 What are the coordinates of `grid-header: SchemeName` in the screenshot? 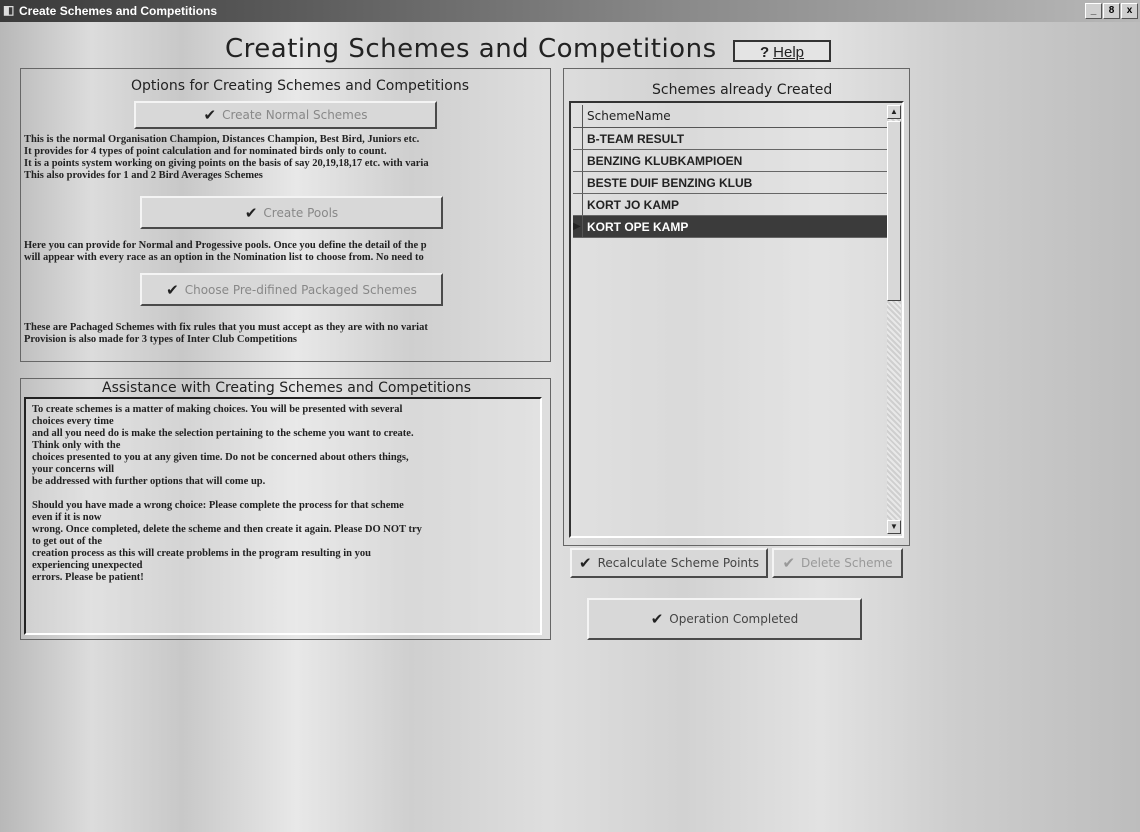 It's located at (732, 116).